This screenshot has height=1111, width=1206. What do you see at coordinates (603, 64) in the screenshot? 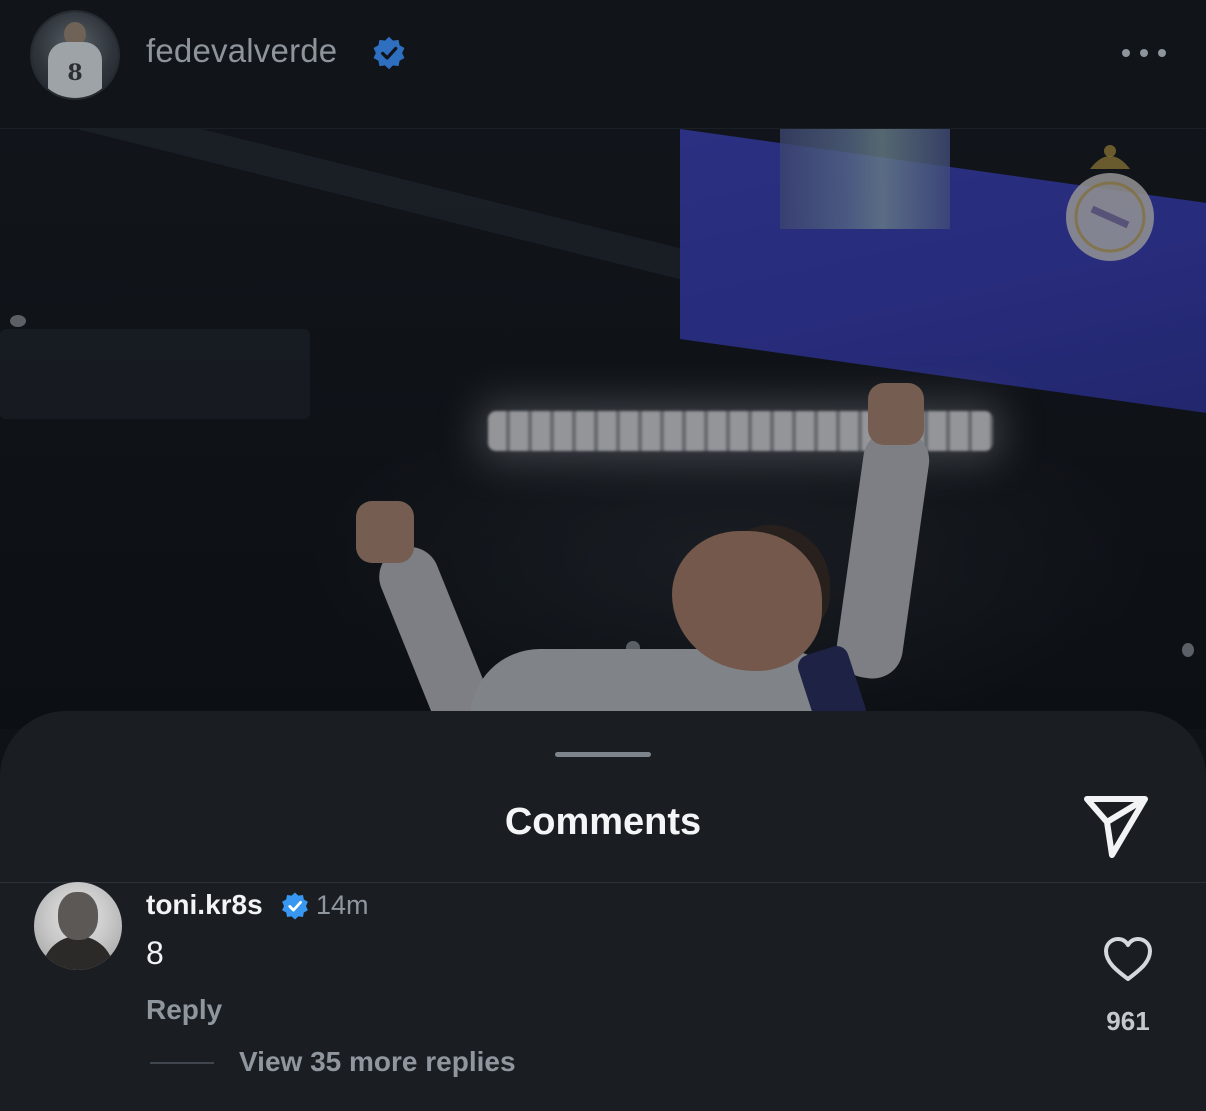
I see `post-header: 8 fedevalverde` at bounding box center [603, 64].